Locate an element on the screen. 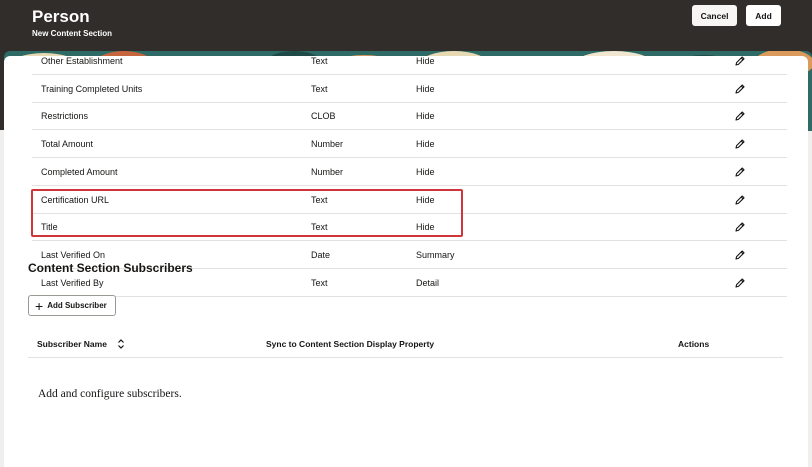 The image size is (812, 467). page-subtitle: New Content Section is located at coordinates (72, 33).